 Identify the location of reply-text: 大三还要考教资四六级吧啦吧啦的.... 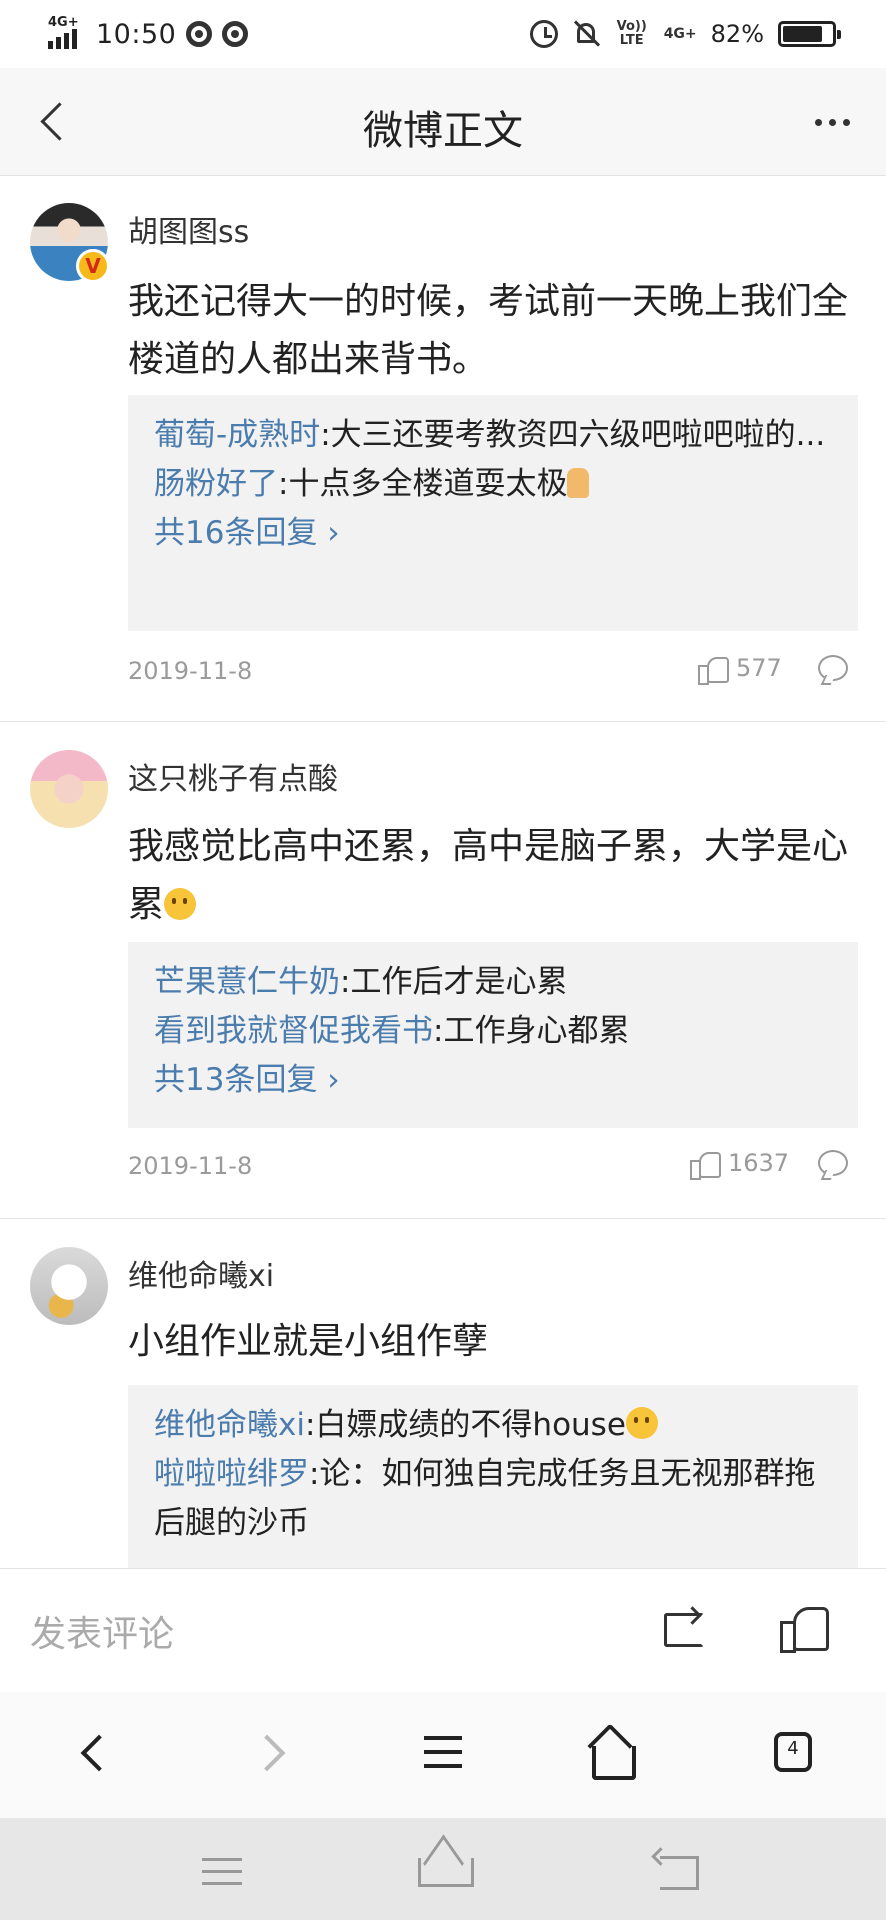
(578, 435).